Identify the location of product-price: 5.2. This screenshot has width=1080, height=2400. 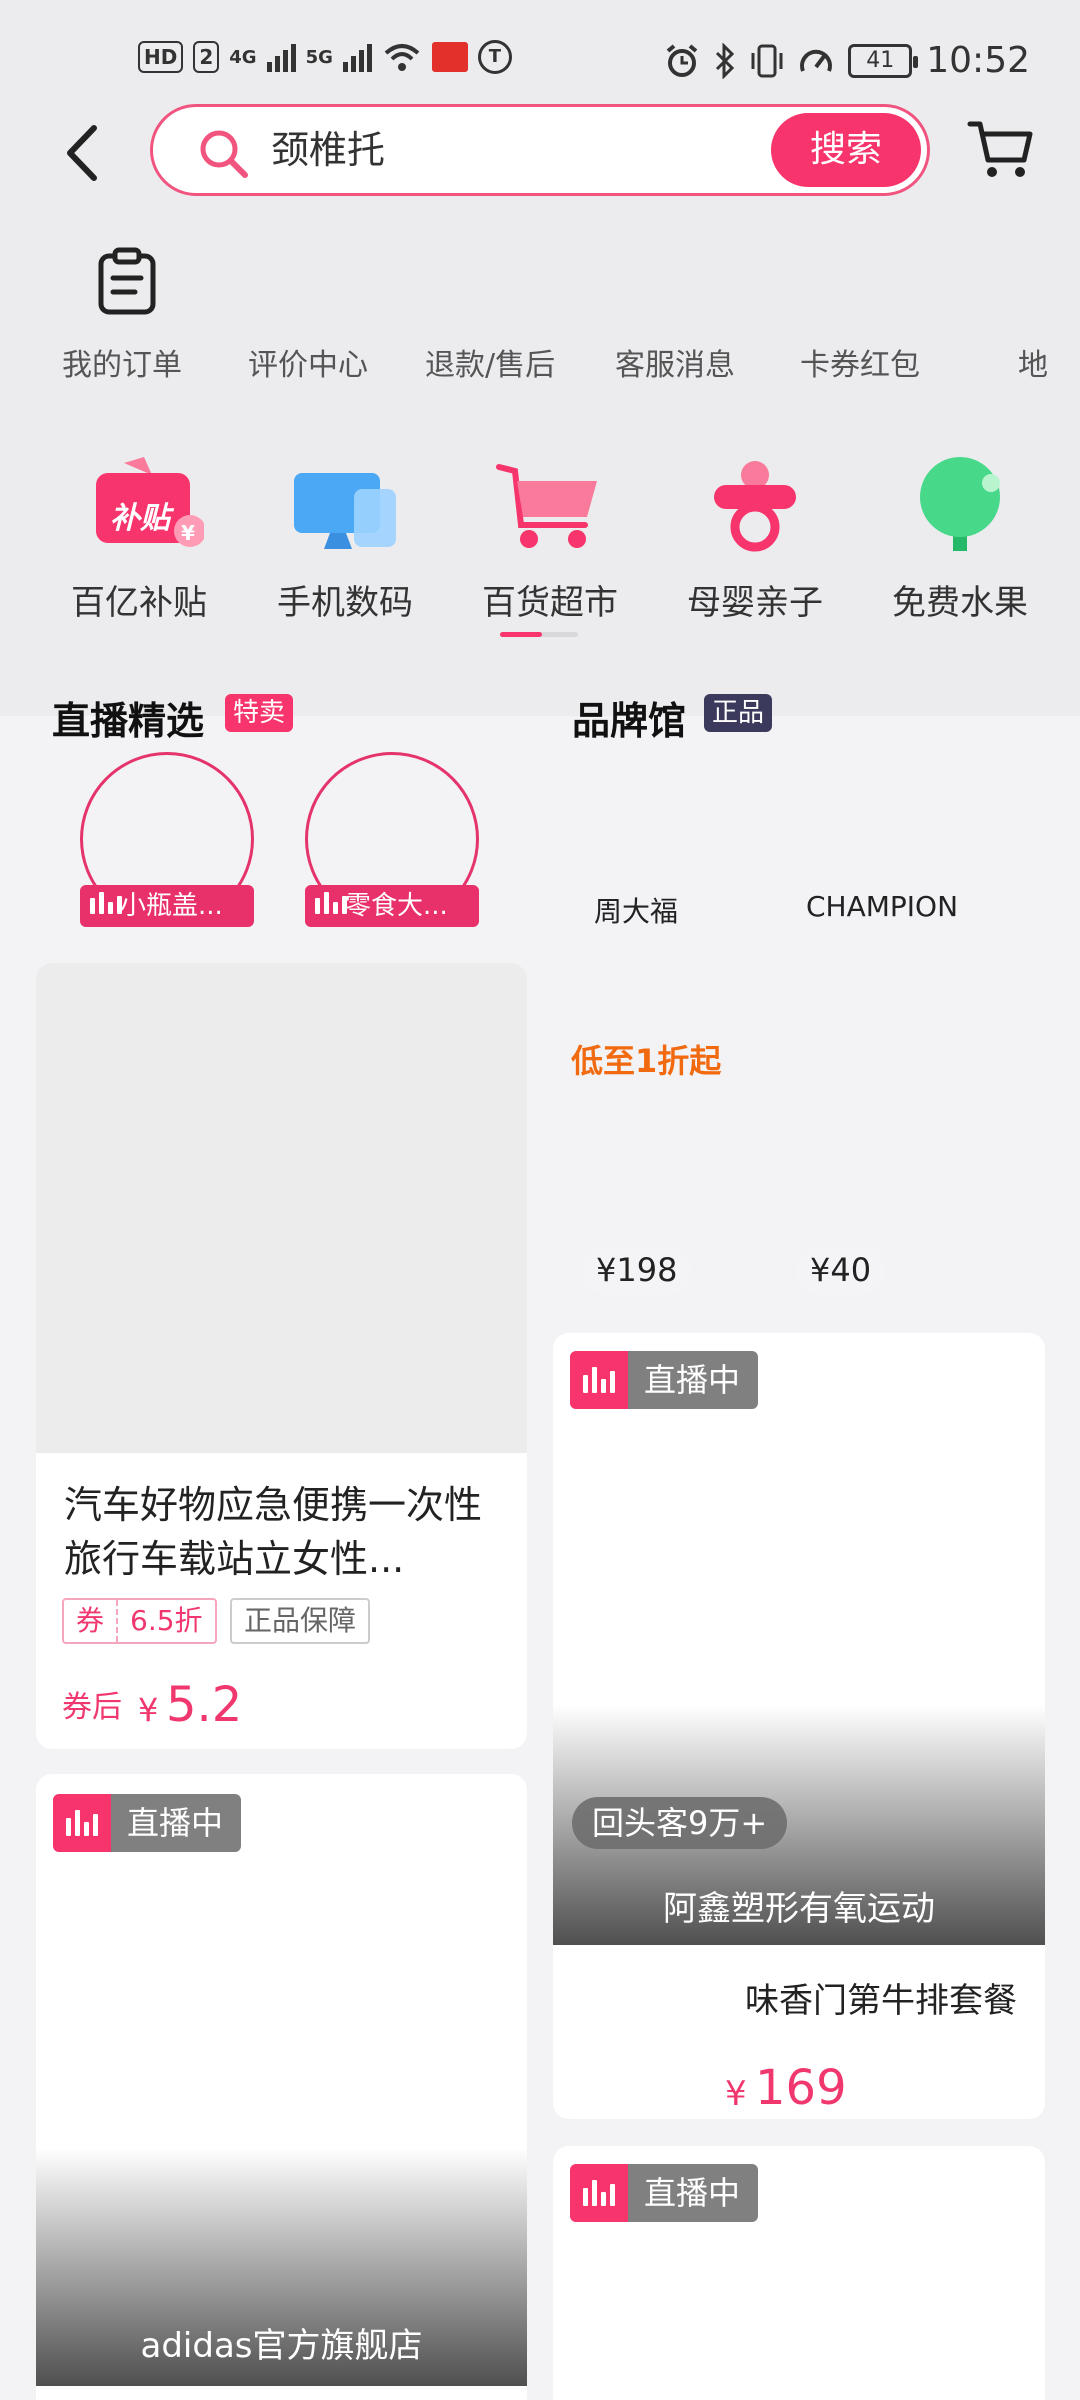
(204, 1705).